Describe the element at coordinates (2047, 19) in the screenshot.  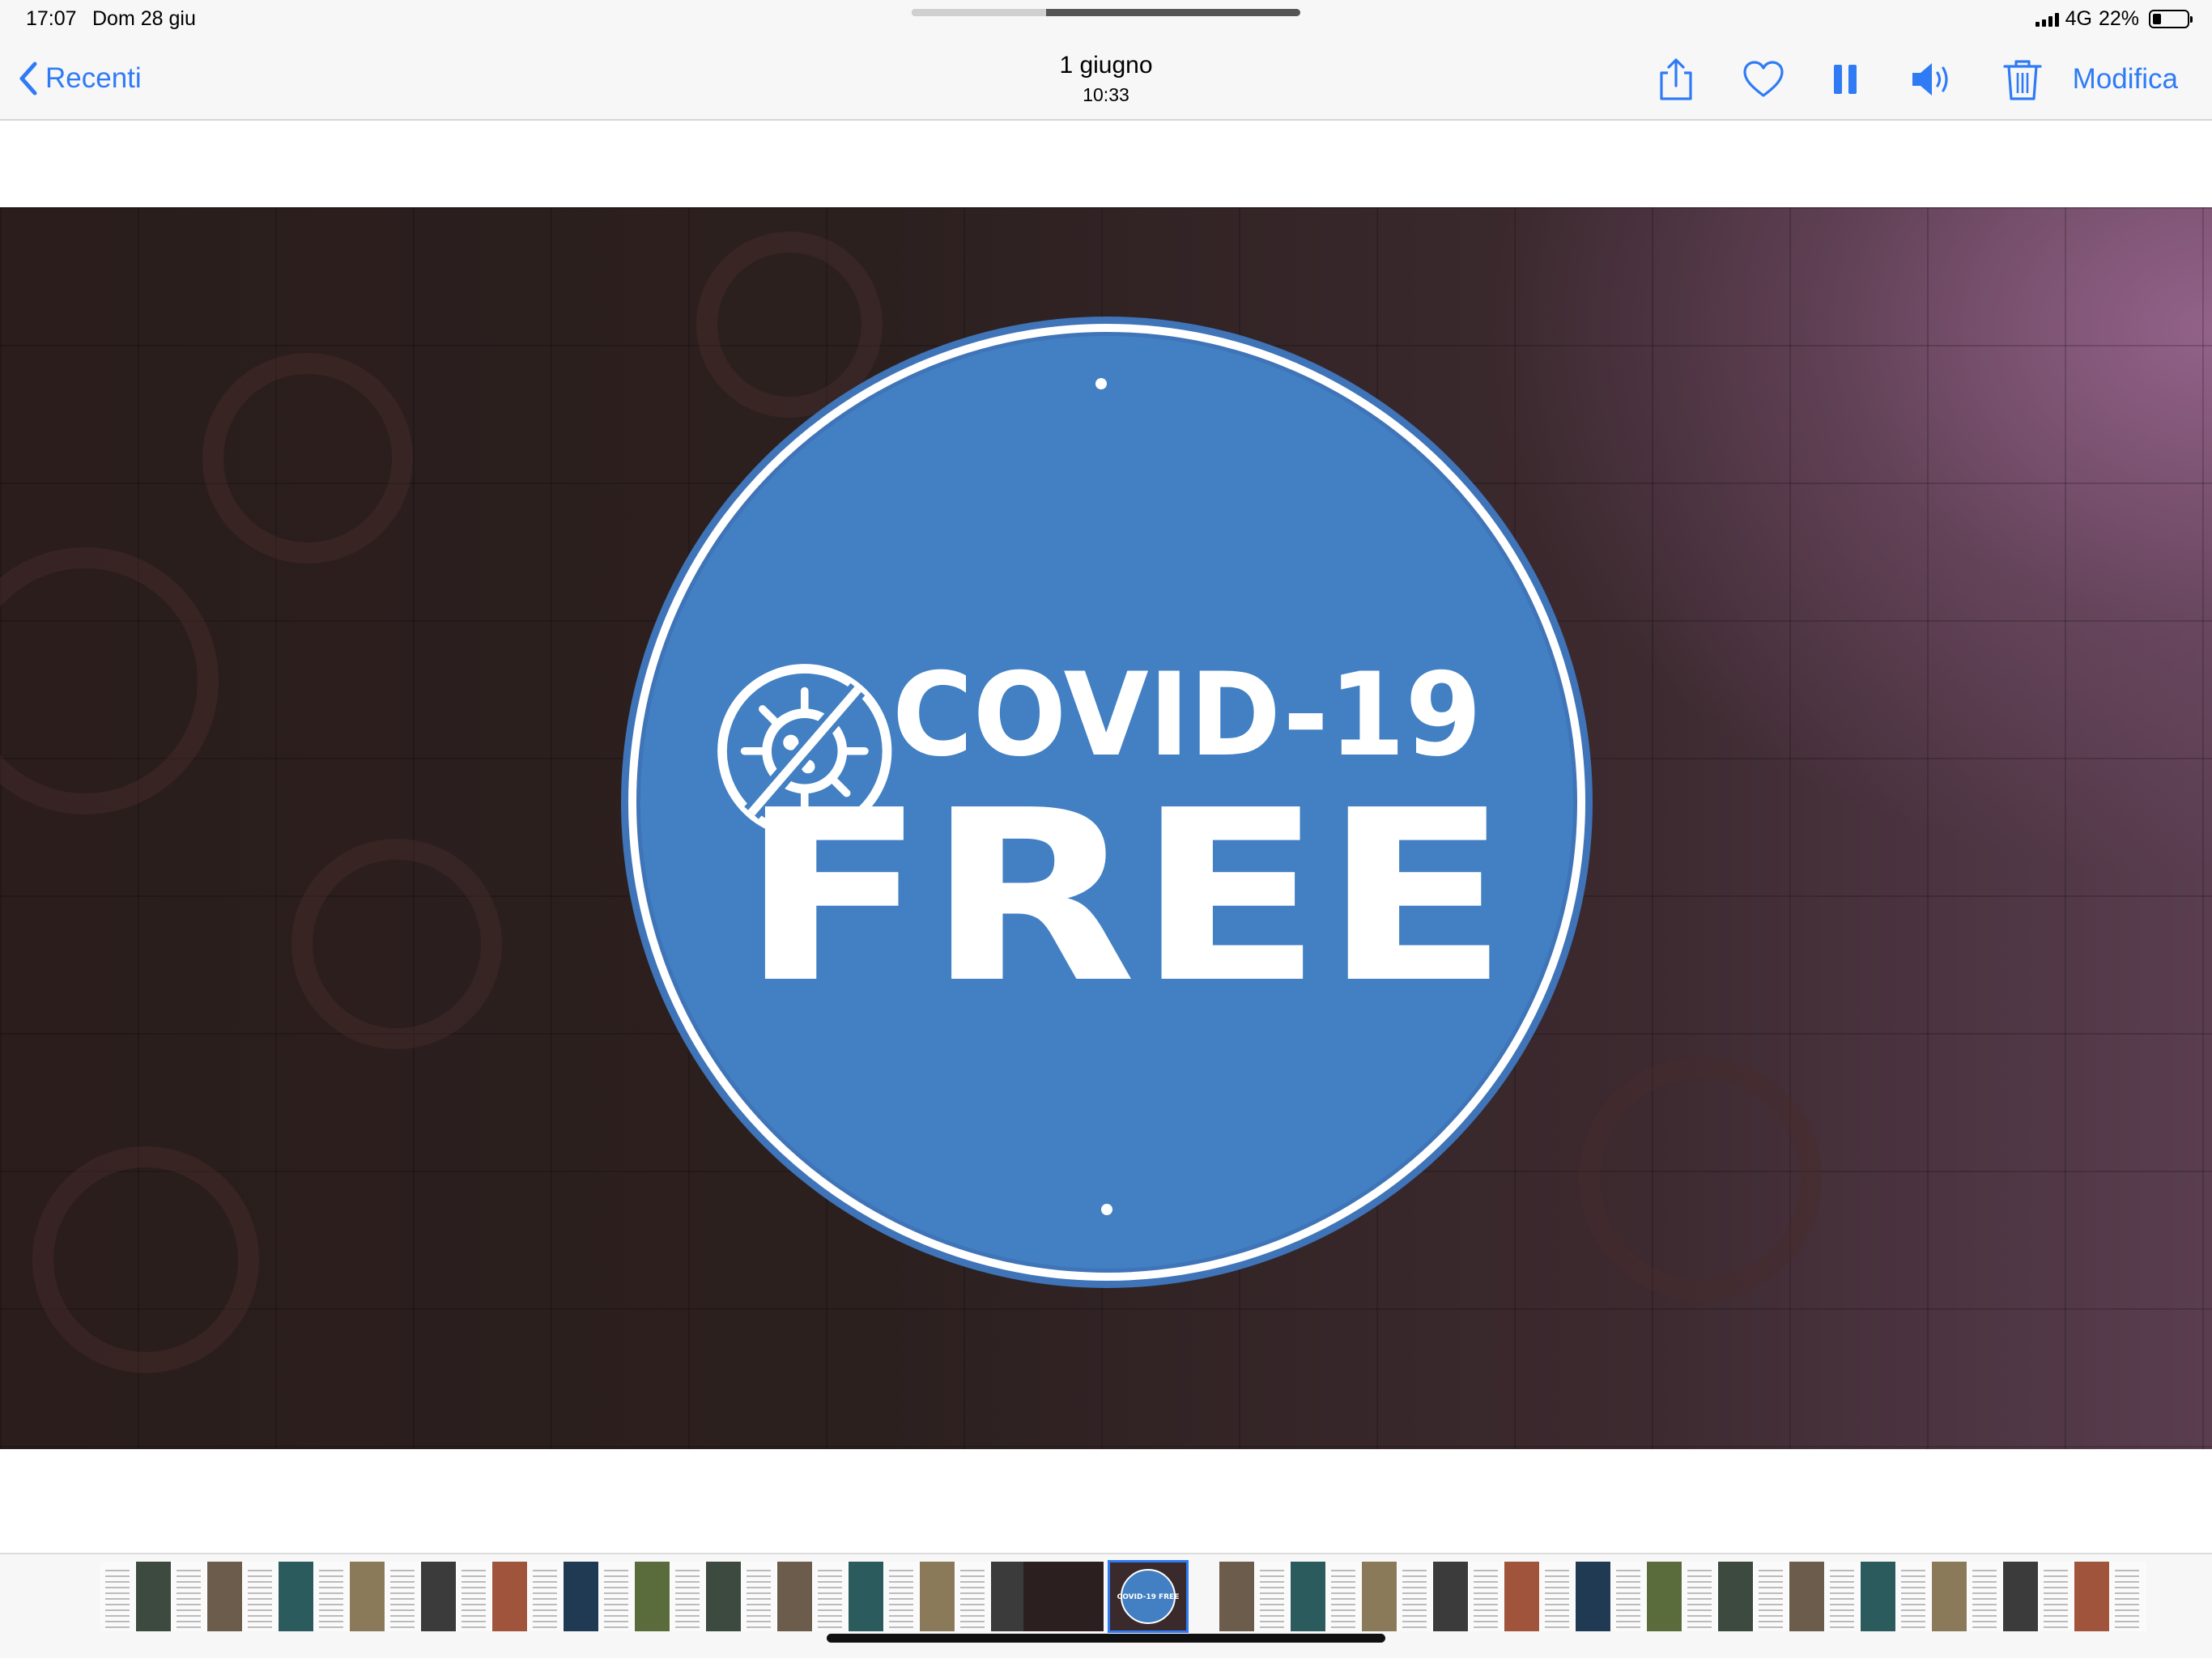
I see `cellular-signal-icon` at that location.